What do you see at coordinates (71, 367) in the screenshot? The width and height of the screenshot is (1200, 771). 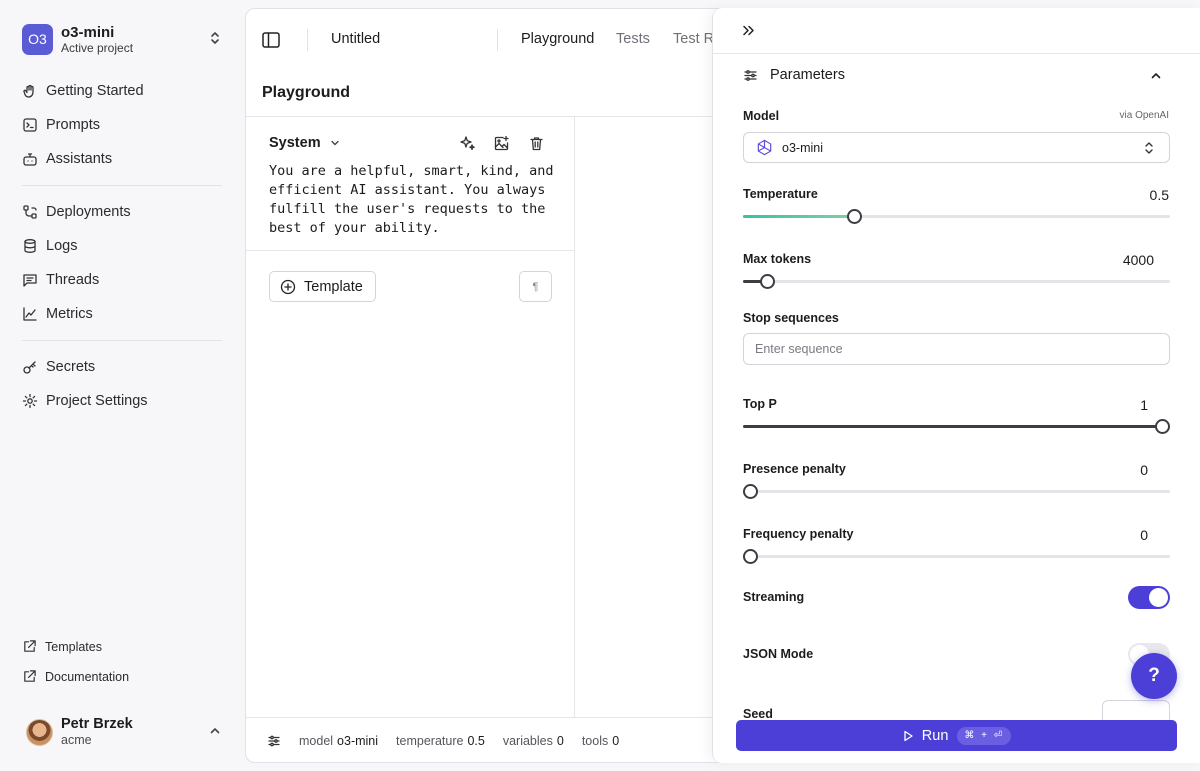 I see `sidebar-item-label: Secrets` at bounding box center [71, 367].